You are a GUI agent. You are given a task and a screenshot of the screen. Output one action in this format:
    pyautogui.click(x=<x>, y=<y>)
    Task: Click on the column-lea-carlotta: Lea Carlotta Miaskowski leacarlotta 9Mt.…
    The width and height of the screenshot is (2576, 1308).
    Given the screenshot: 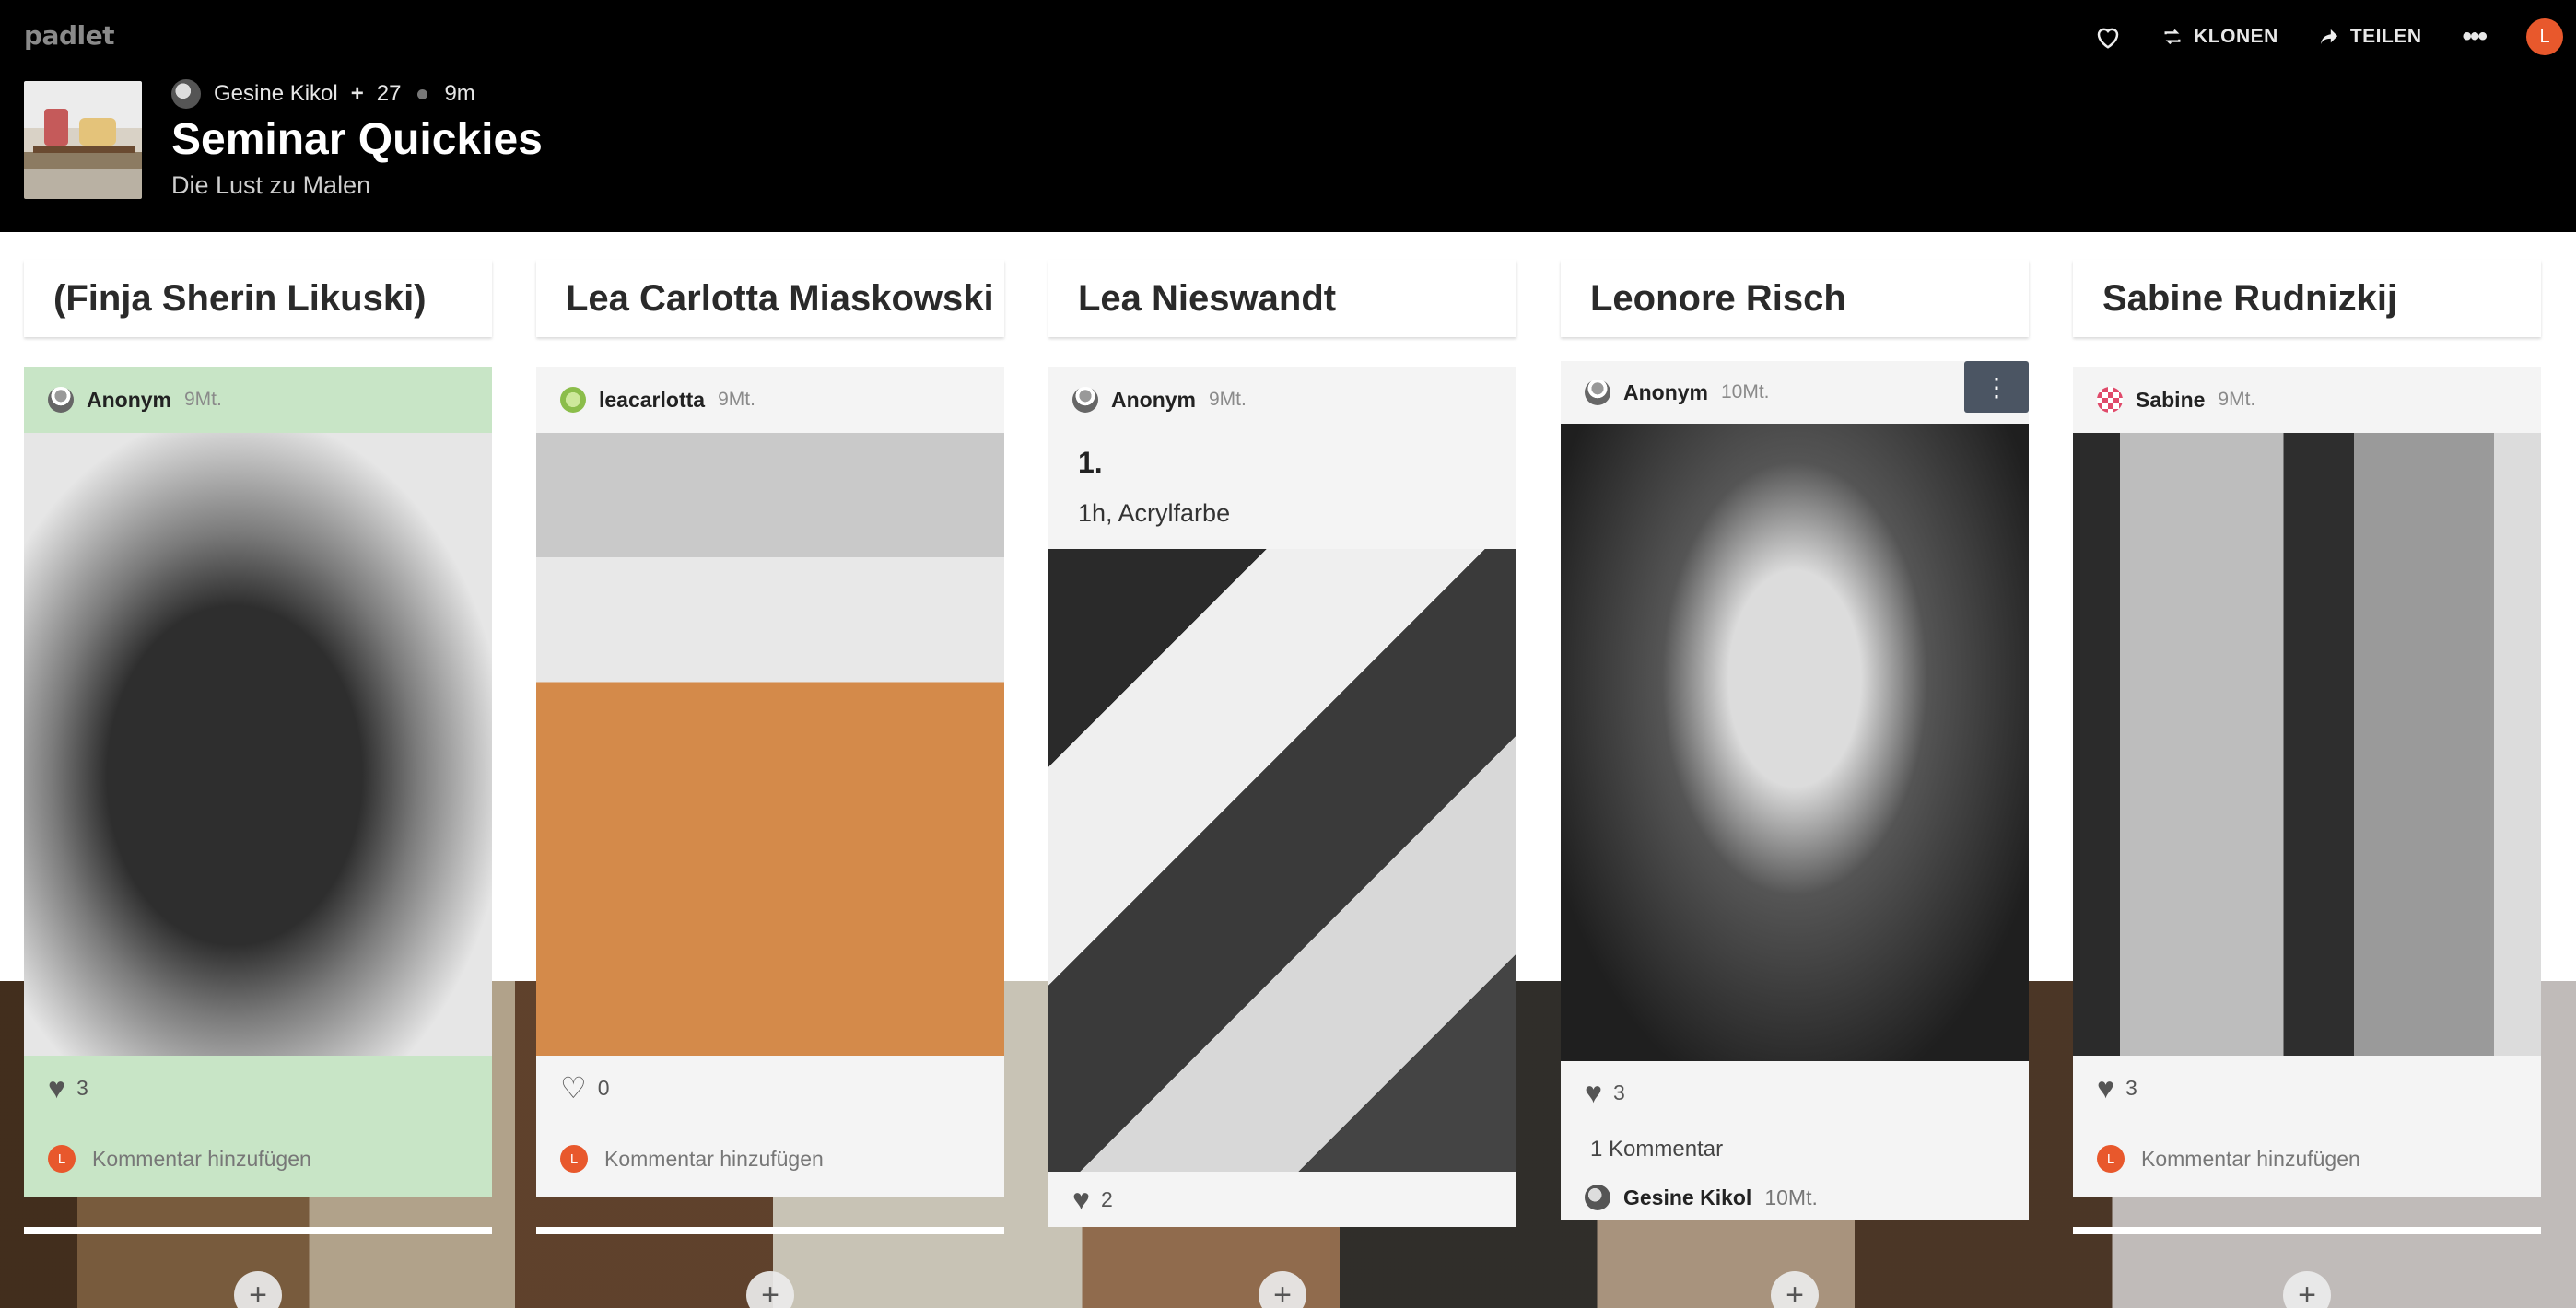 What is the action you would take?
    pyautogui.click(x=770, y=728)
    